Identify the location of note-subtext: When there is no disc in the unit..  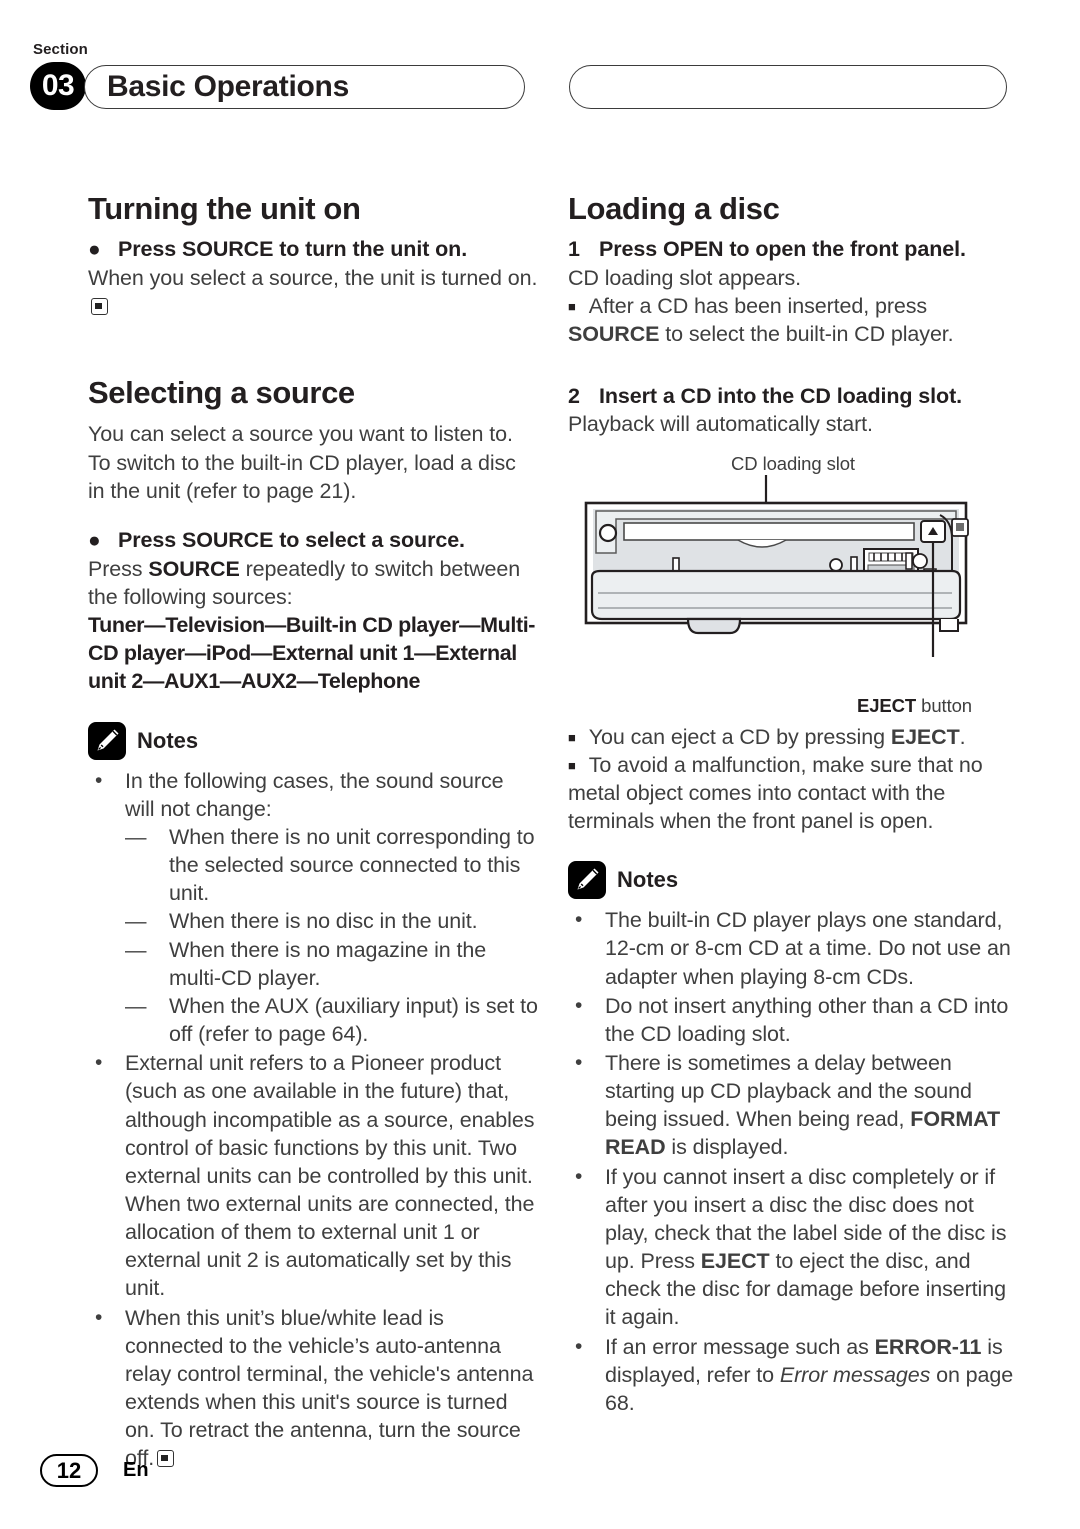
(323, 921).